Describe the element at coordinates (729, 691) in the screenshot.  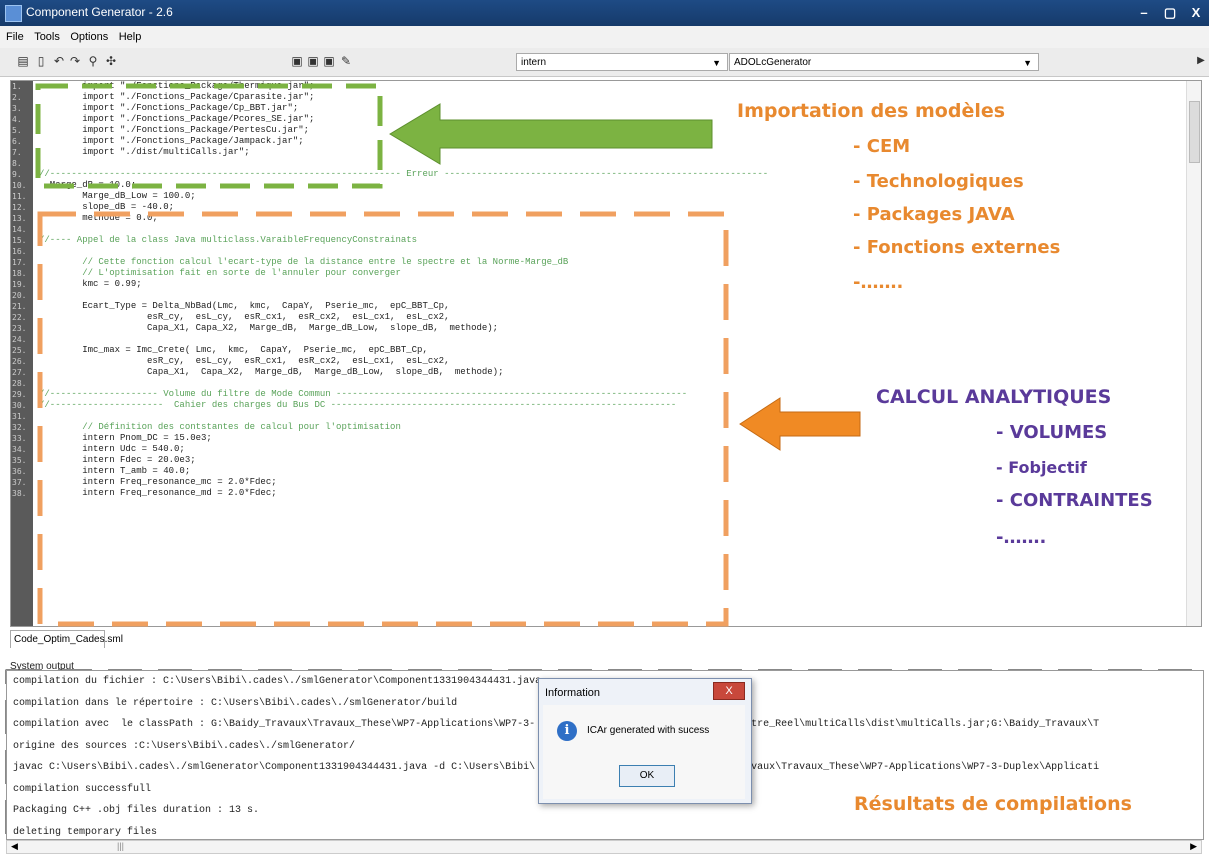
I see `dialog-close-button: X` at that location.